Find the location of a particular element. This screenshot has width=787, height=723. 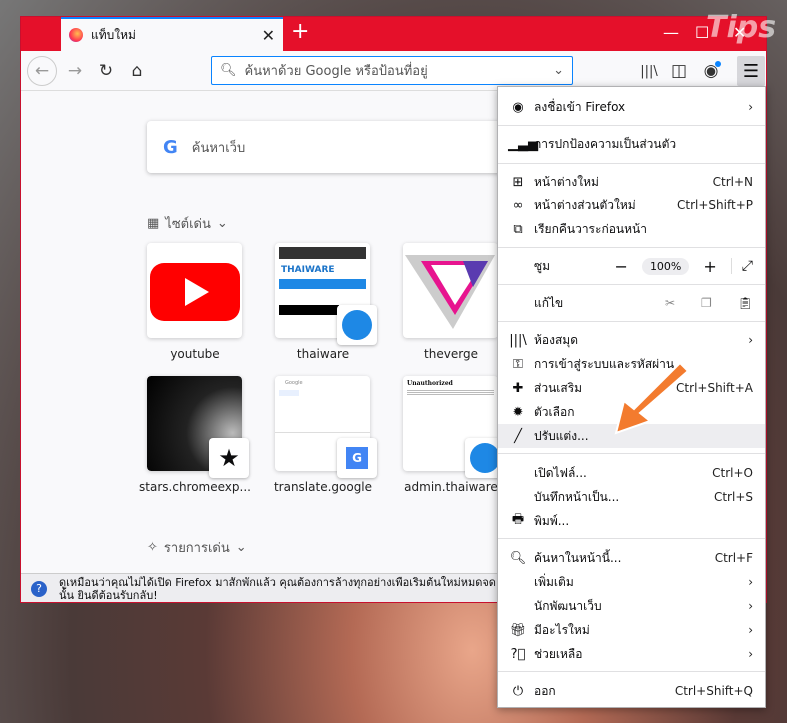

shortcut: Ctrl+O is located at coordinates (732, 473).